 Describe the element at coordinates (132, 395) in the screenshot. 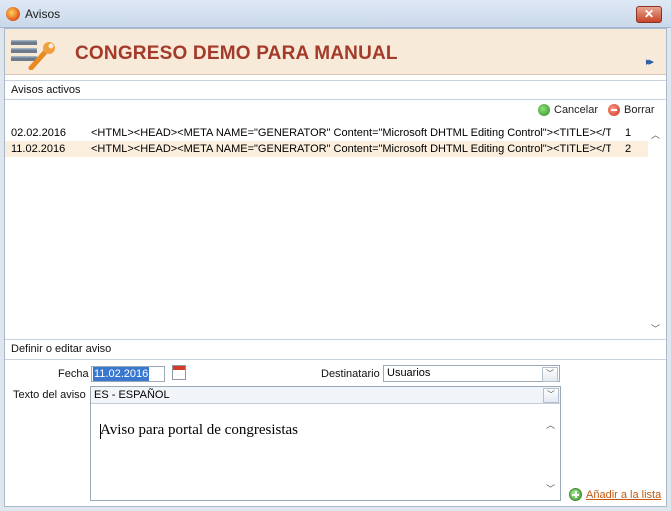

I see `language-value: ES - ESPAÑOL` at that location.